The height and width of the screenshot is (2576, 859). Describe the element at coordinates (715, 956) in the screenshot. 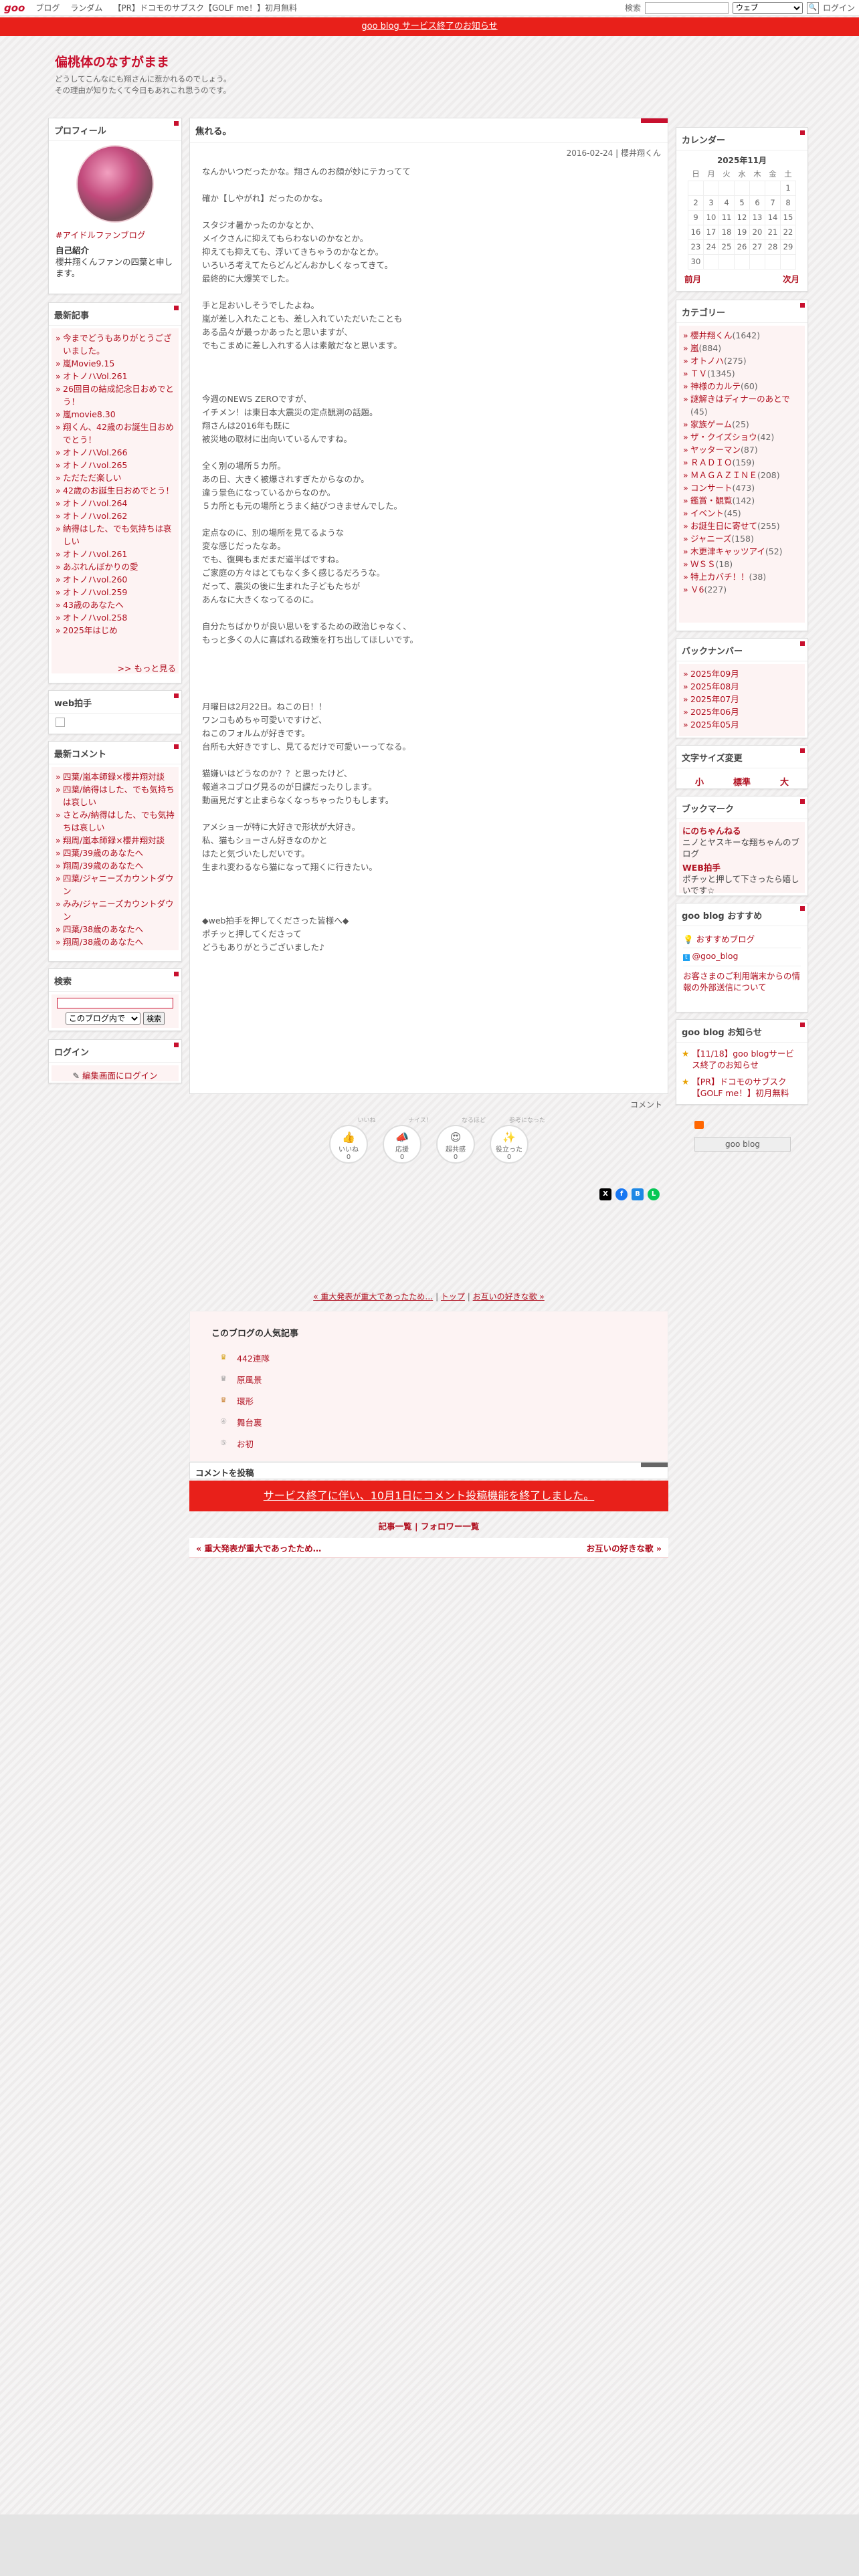

I see `twitter-link: @goo_blog` at that location.